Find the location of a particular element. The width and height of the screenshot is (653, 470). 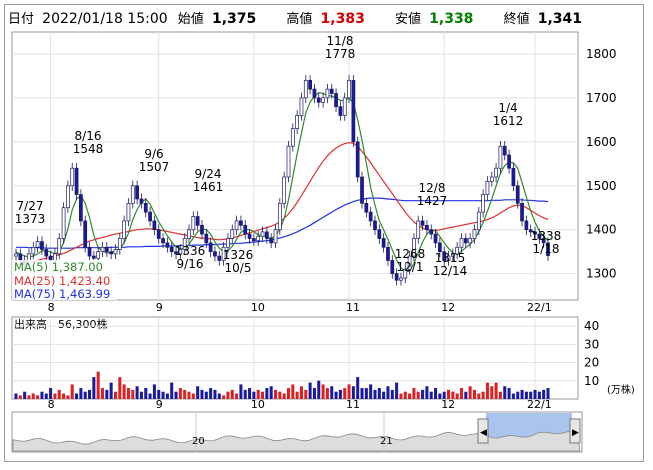

annotation-label: 1507 is located at coordinates (154, 167).